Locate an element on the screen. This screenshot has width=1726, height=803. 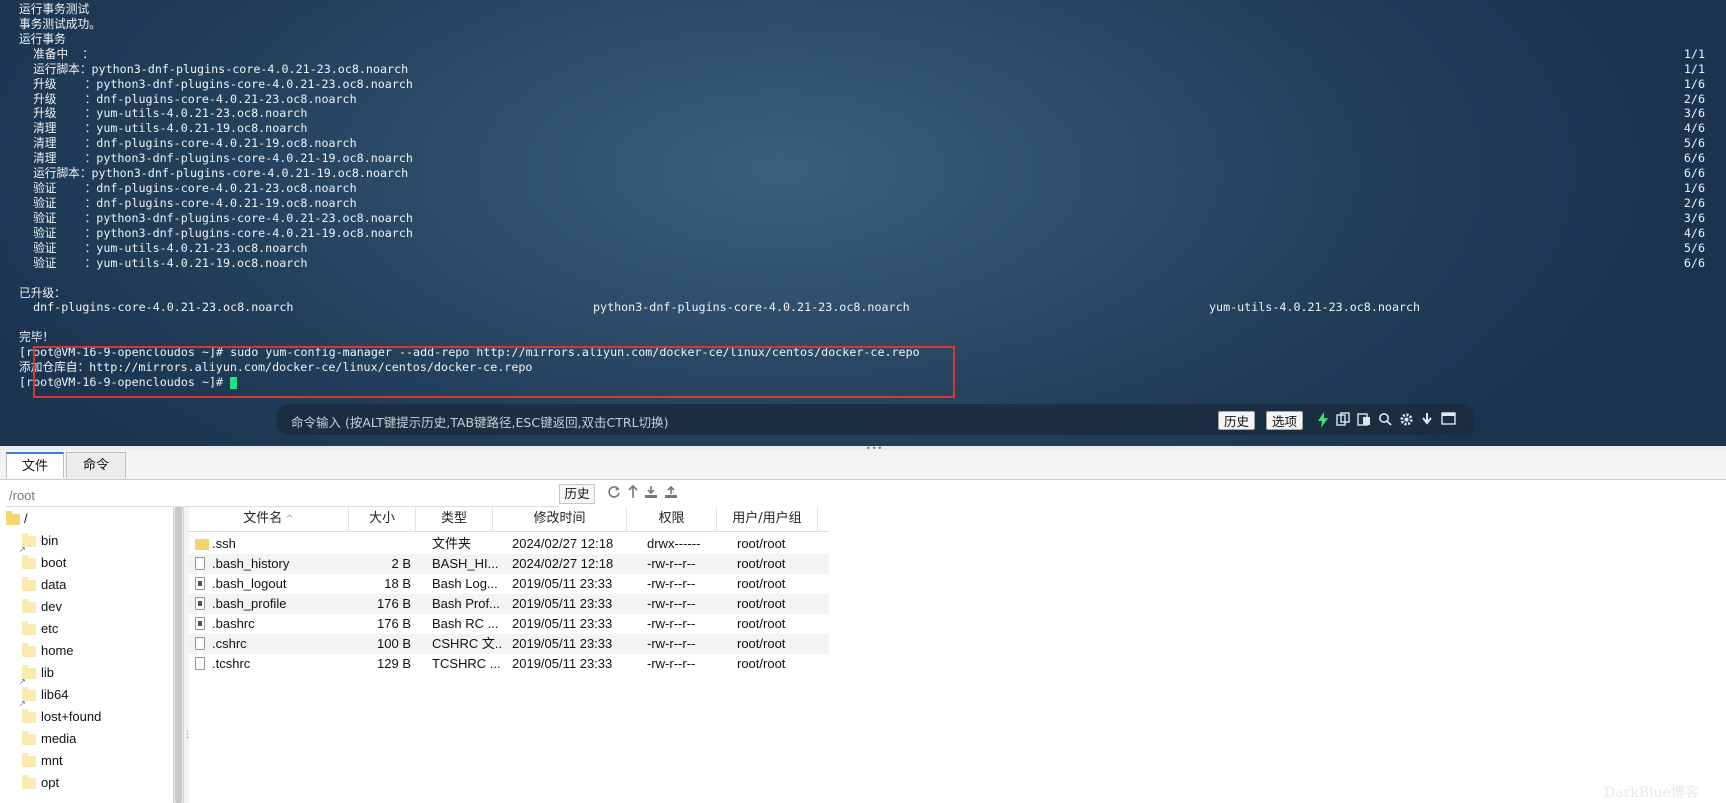
tree-item-label: lost+found is located at coordinates (71, 716).